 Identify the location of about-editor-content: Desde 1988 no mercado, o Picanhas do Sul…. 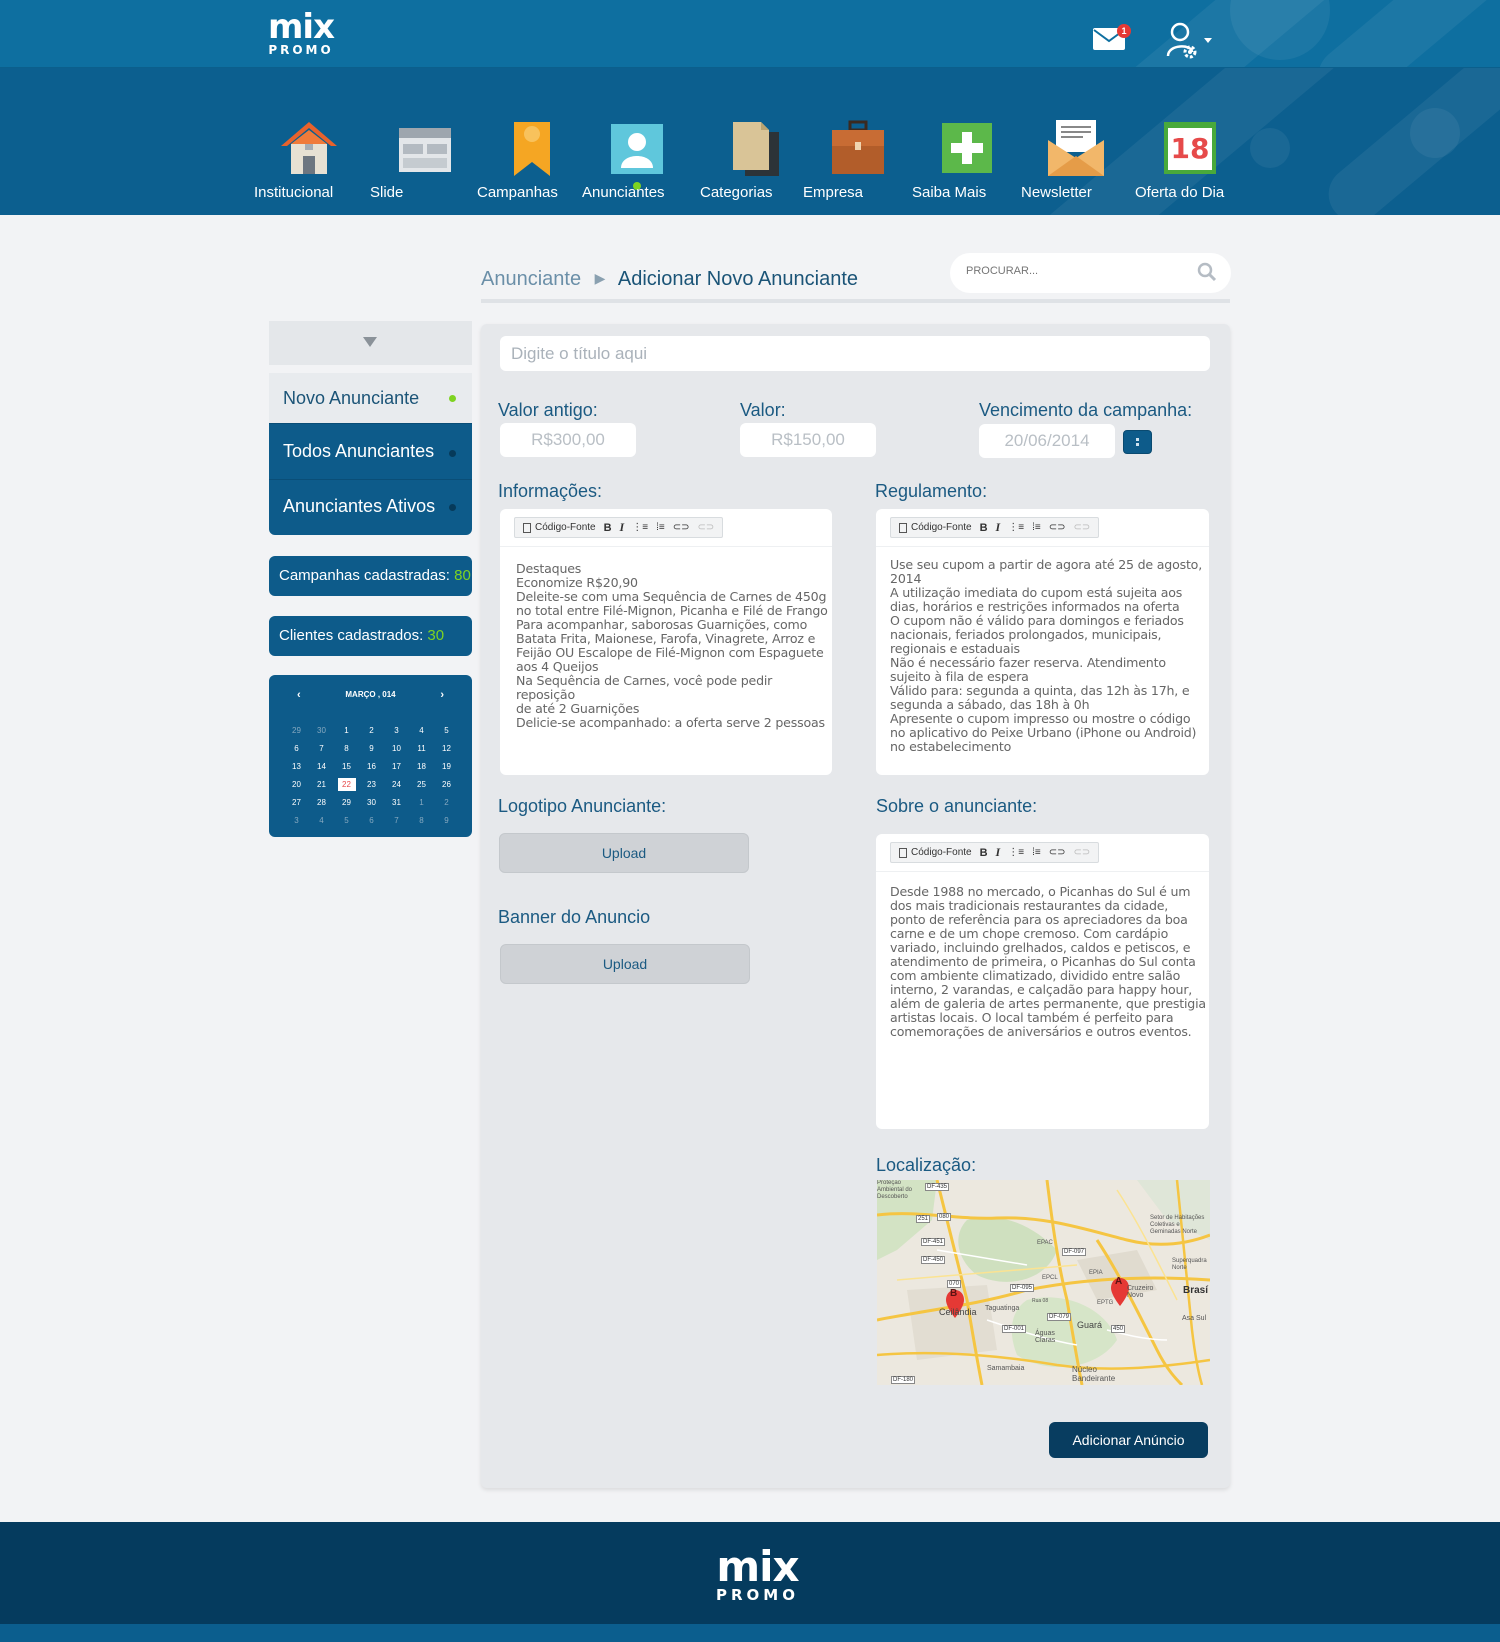
(1048, 962).